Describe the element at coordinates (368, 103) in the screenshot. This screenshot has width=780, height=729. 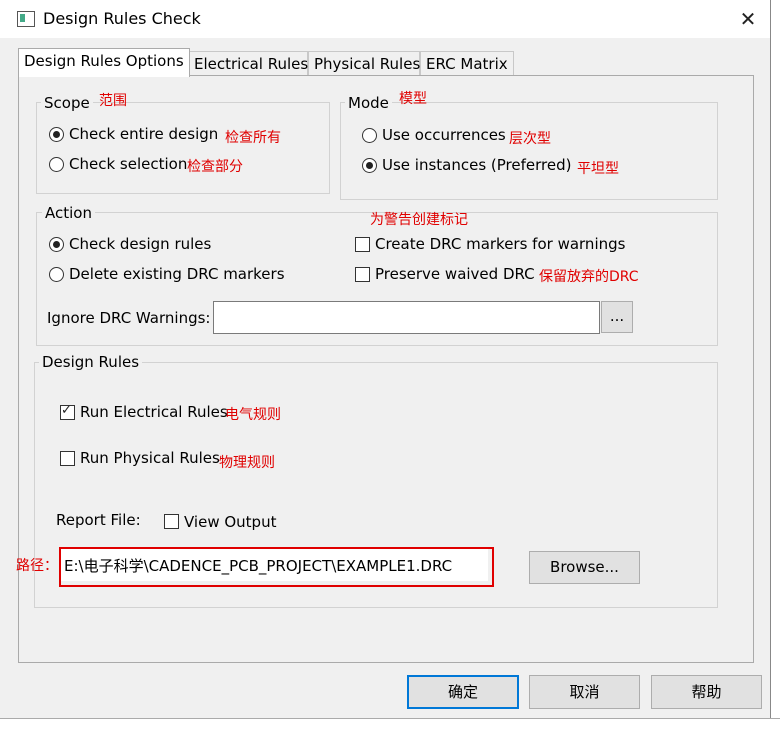
I see `mode-title: Mode` at that location.